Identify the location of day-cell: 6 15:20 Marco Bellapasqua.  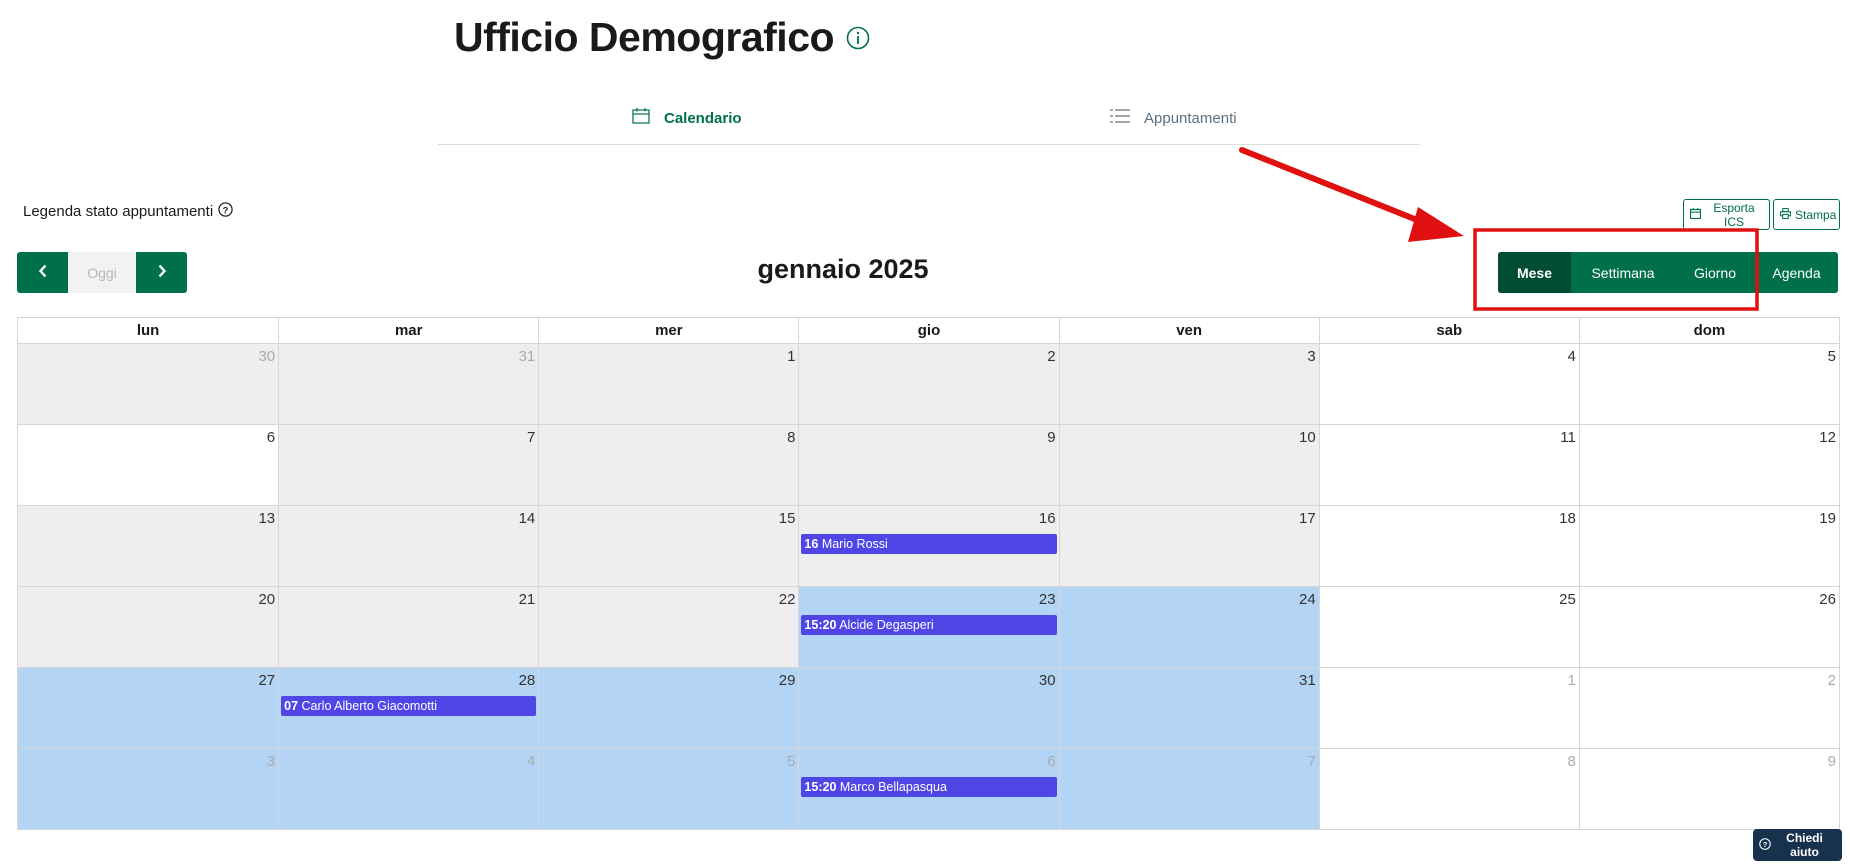
(928, 789).